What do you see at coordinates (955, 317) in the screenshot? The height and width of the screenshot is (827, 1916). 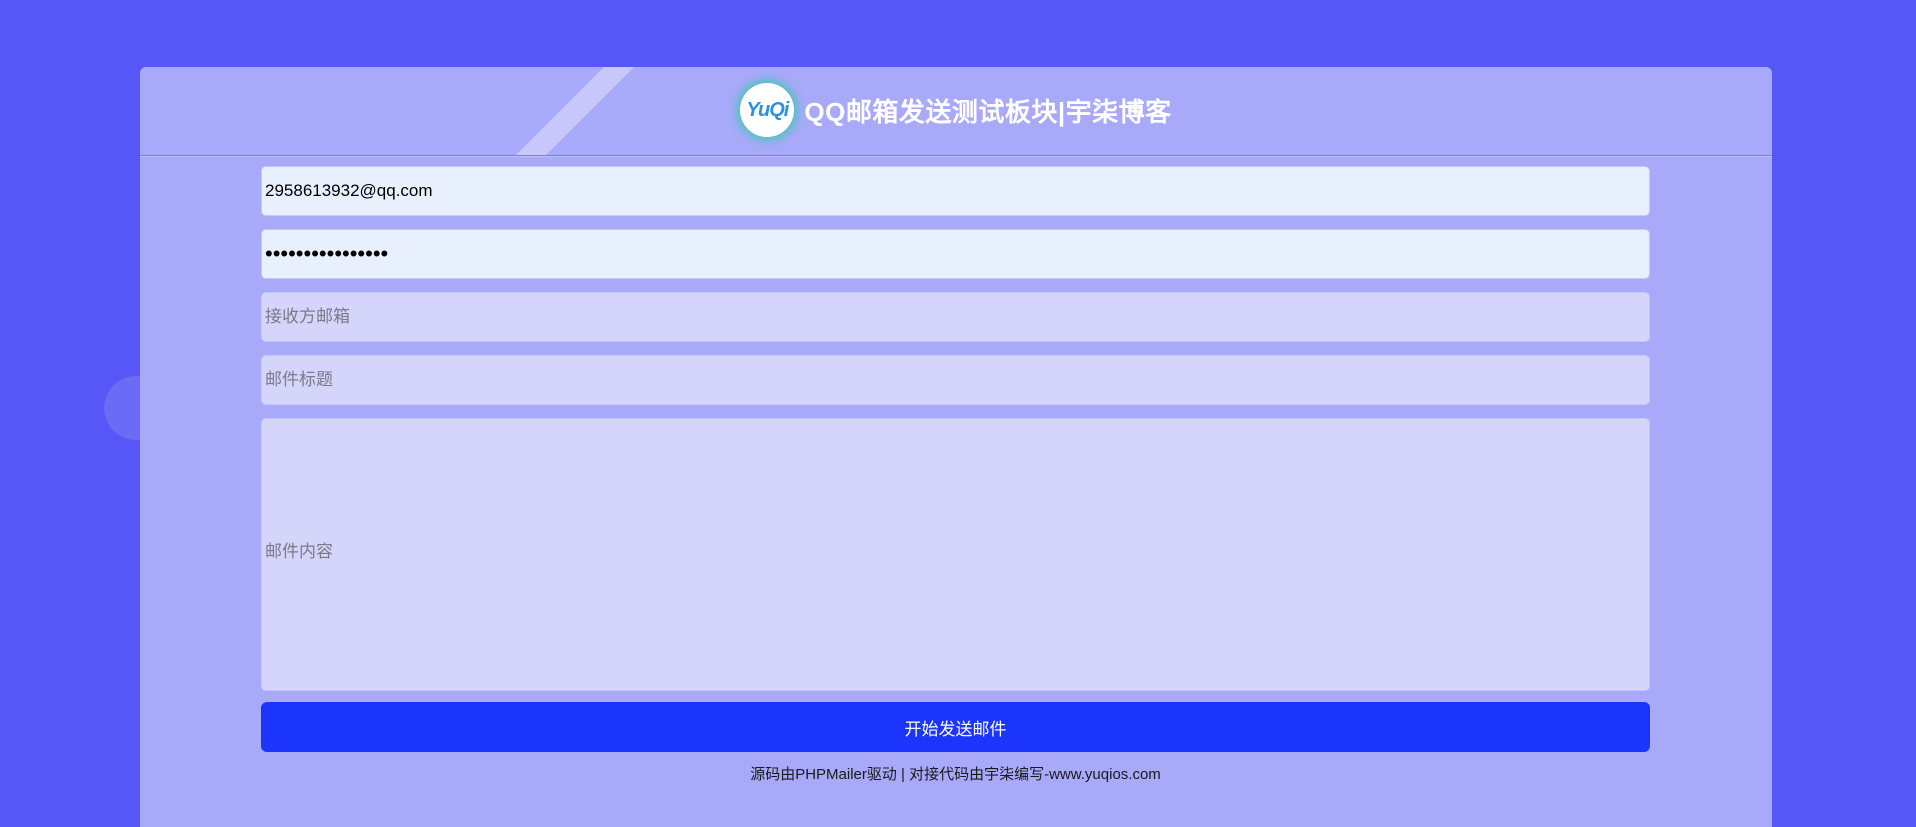 I see `recipient-email-input` at bounding box center [955, 317].